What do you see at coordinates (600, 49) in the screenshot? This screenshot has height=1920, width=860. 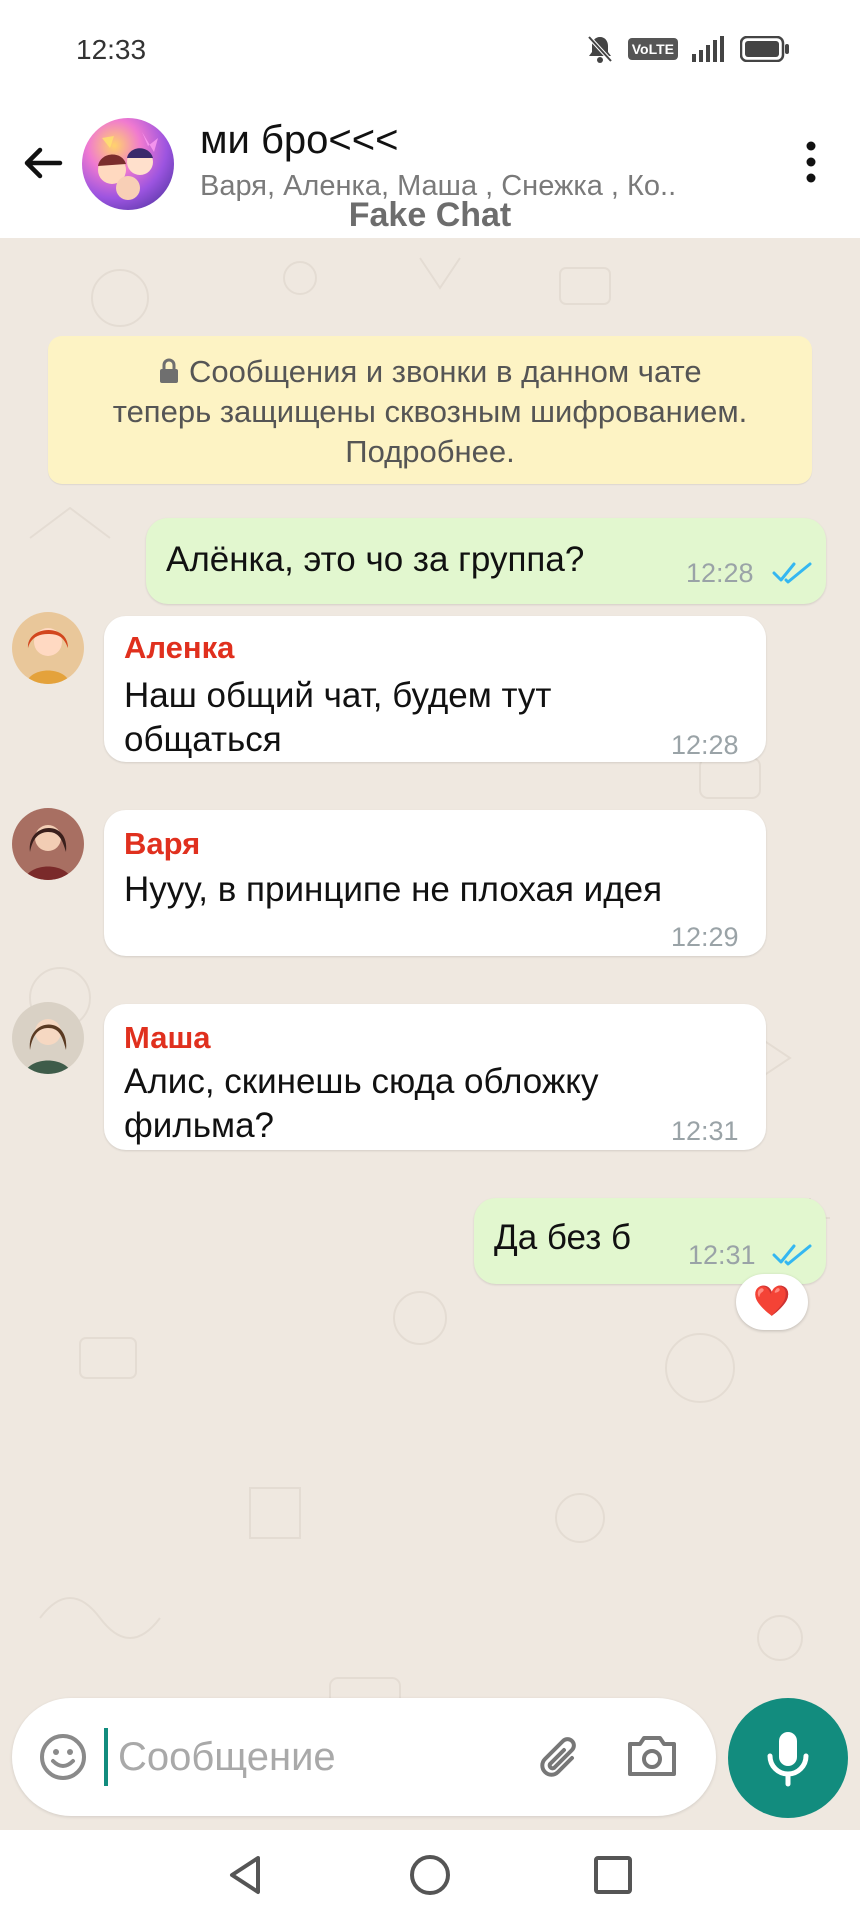 I see `mute-bell-icon` at bounding box center [600, 49].